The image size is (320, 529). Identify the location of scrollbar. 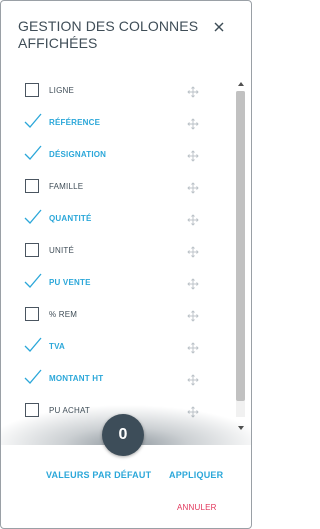
(241, 255).